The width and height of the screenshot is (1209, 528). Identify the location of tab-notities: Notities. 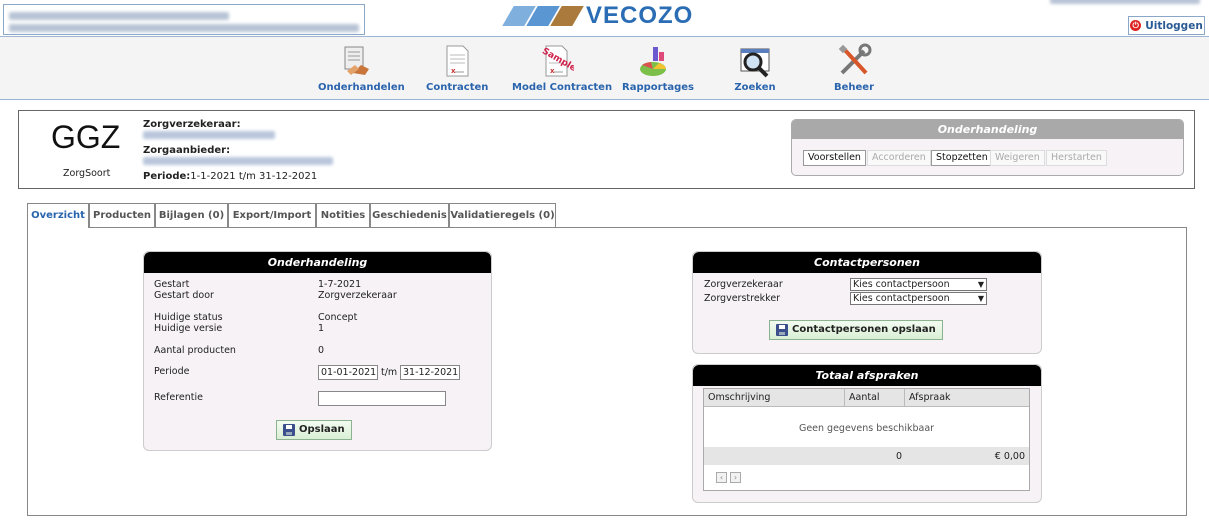
(343, 215).